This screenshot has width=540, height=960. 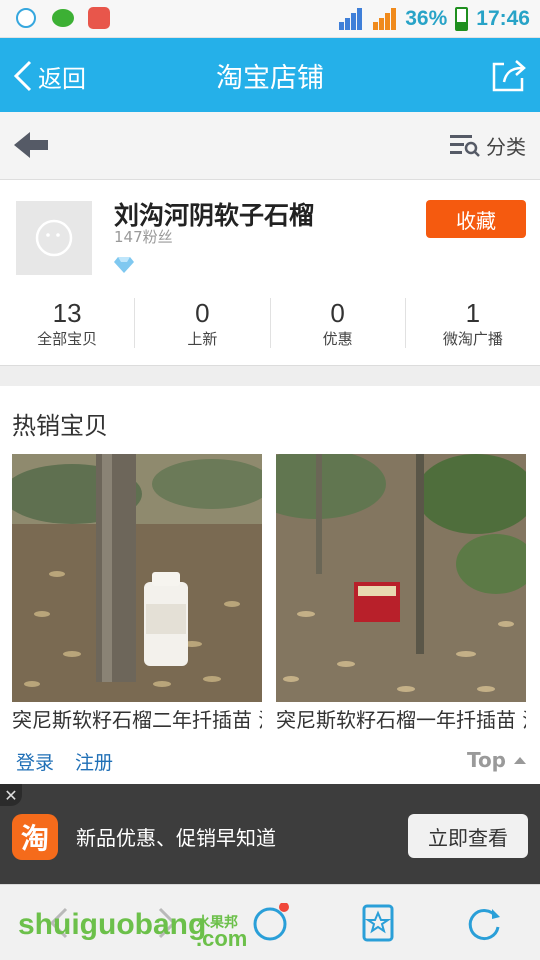 I want to click on app-promo-banner: ✕ 淘 新品优惠、促销早知道 立即查看, so click(x=270, y=834).